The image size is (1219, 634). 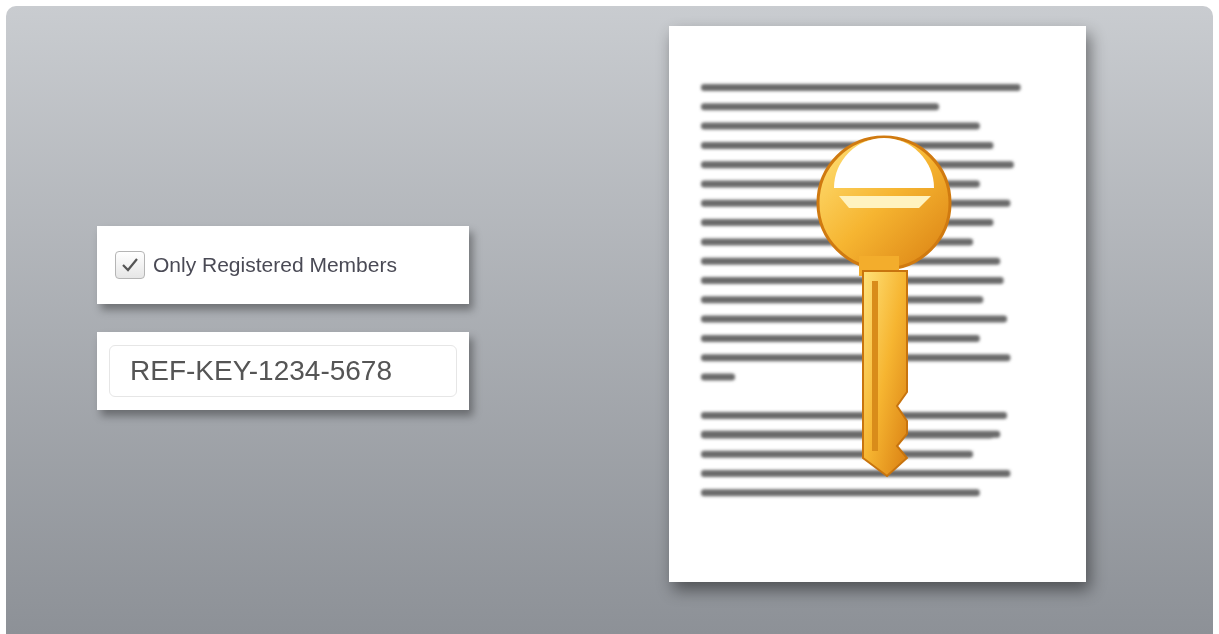 What do you see at coordinates (256, 265) in the screenshot?
I see `registered-members-checkbox: Only Registered Members` at bounding box center [256, 265].